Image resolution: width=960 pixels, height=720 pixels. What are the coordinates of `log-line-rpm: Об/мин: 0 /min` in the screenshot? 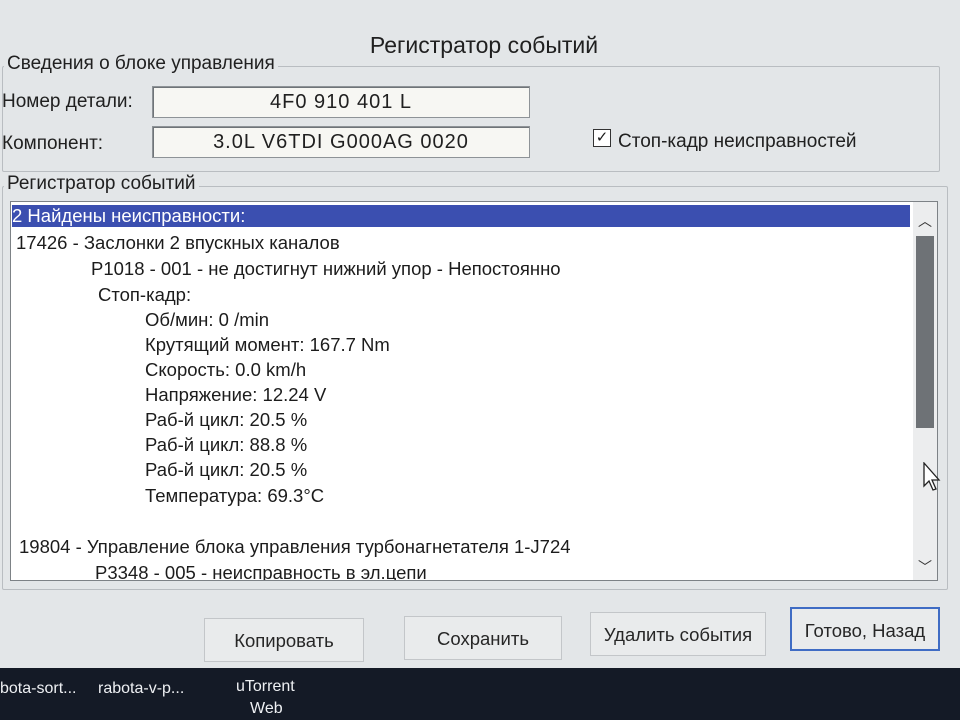 It's located at (207, 320).